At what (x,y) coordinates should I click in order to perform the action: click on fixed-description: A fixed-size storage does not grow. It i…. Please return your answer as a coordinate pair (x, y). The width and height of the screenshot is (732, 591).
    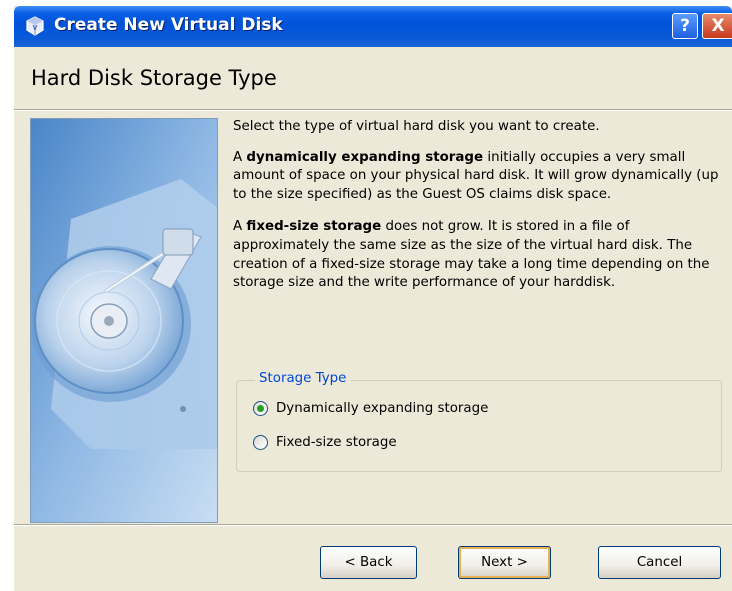
    Looking at the image, I should click on (478, 255).